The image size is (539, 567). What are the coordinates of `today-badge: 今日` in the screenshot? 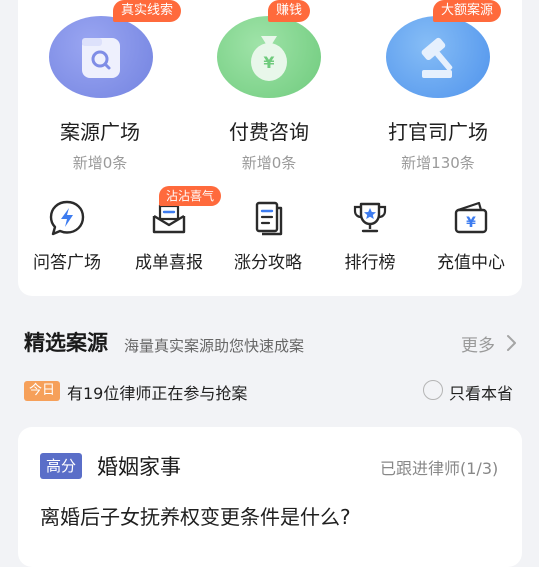 It's located at (42, 391).